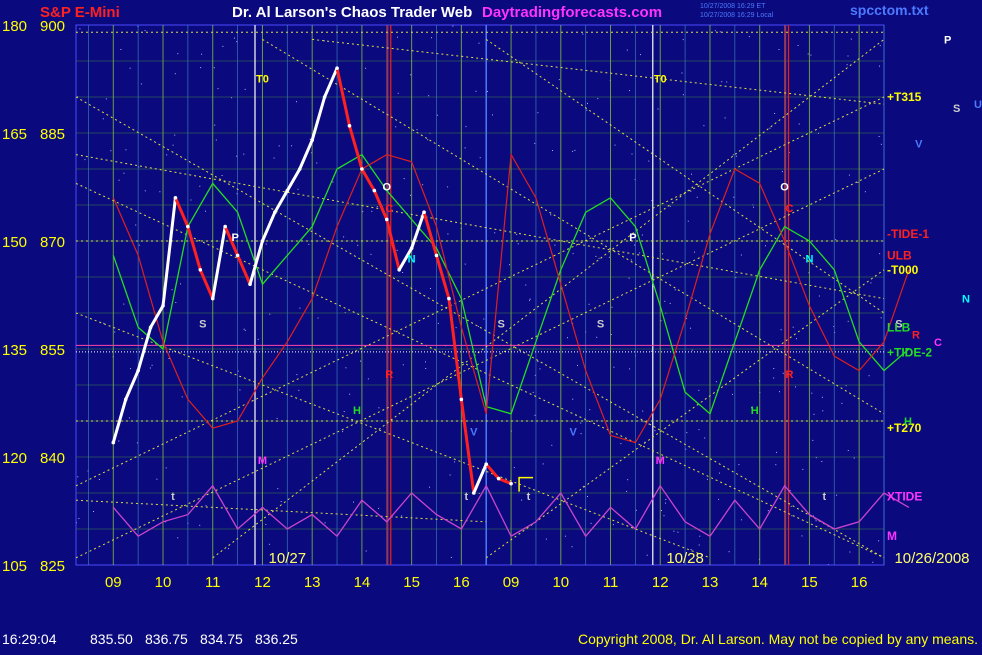 The height and width of the screenshot is (655, 982). Describe the element at coordinates (262, 461) in the screenshot. I see `line-label: M` at that location.